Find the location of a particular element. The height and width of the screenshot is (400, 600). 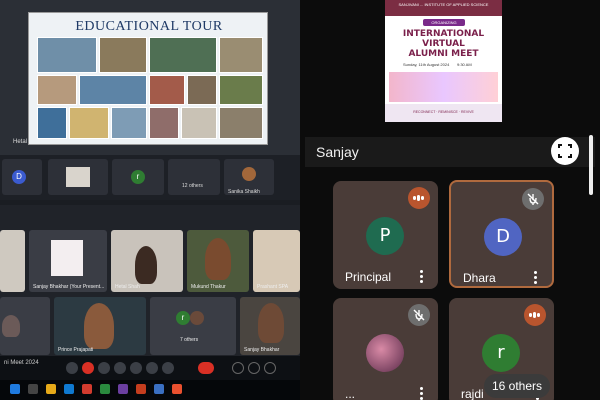

participant-tile is located at coordinates (78, 177).